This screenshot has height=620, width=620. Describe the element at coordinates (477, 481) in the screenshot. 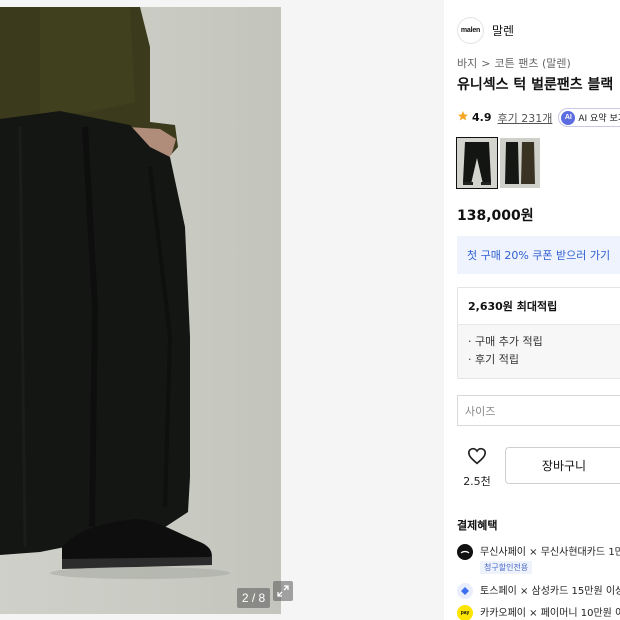

I see `like-count: 2.5천` at that location.